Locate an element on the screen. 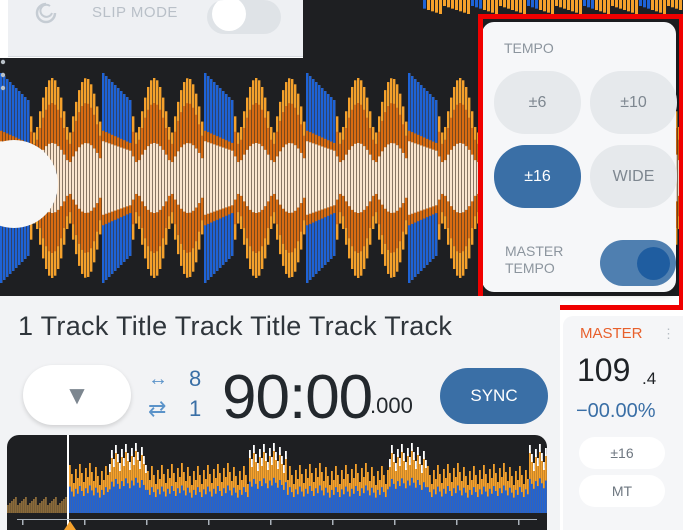 The width and height of the screenshot is (683, 530). slip-mode-toggle is located at coordinates (244, 17).